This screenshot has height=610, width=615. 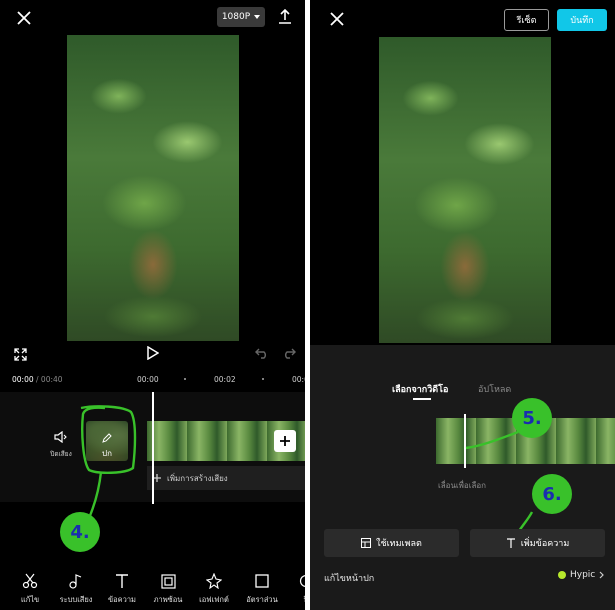 What do you see at coordinates (399, 544) in the screenshot?
I see `use-template-label: ใช้เทมเพลต` at bounding box center [399, 544].